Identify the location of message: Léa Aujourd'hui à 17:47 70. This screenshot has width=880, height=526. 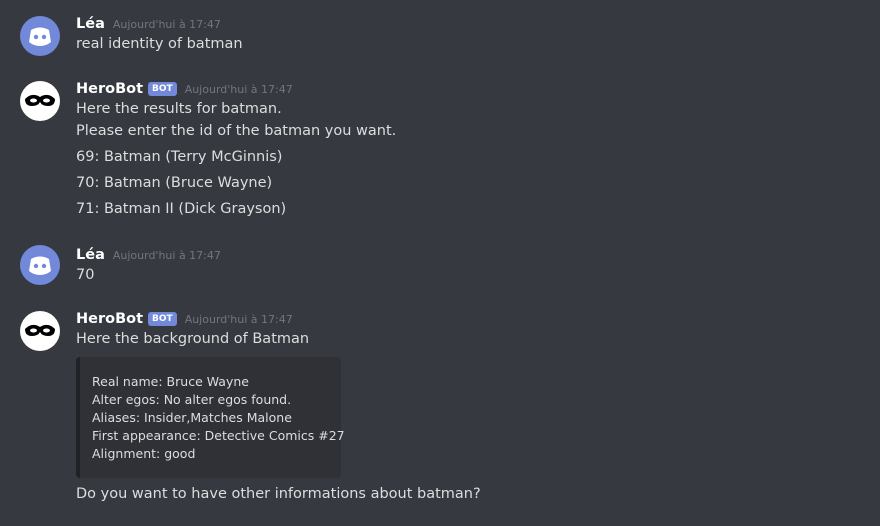
(440, 266).